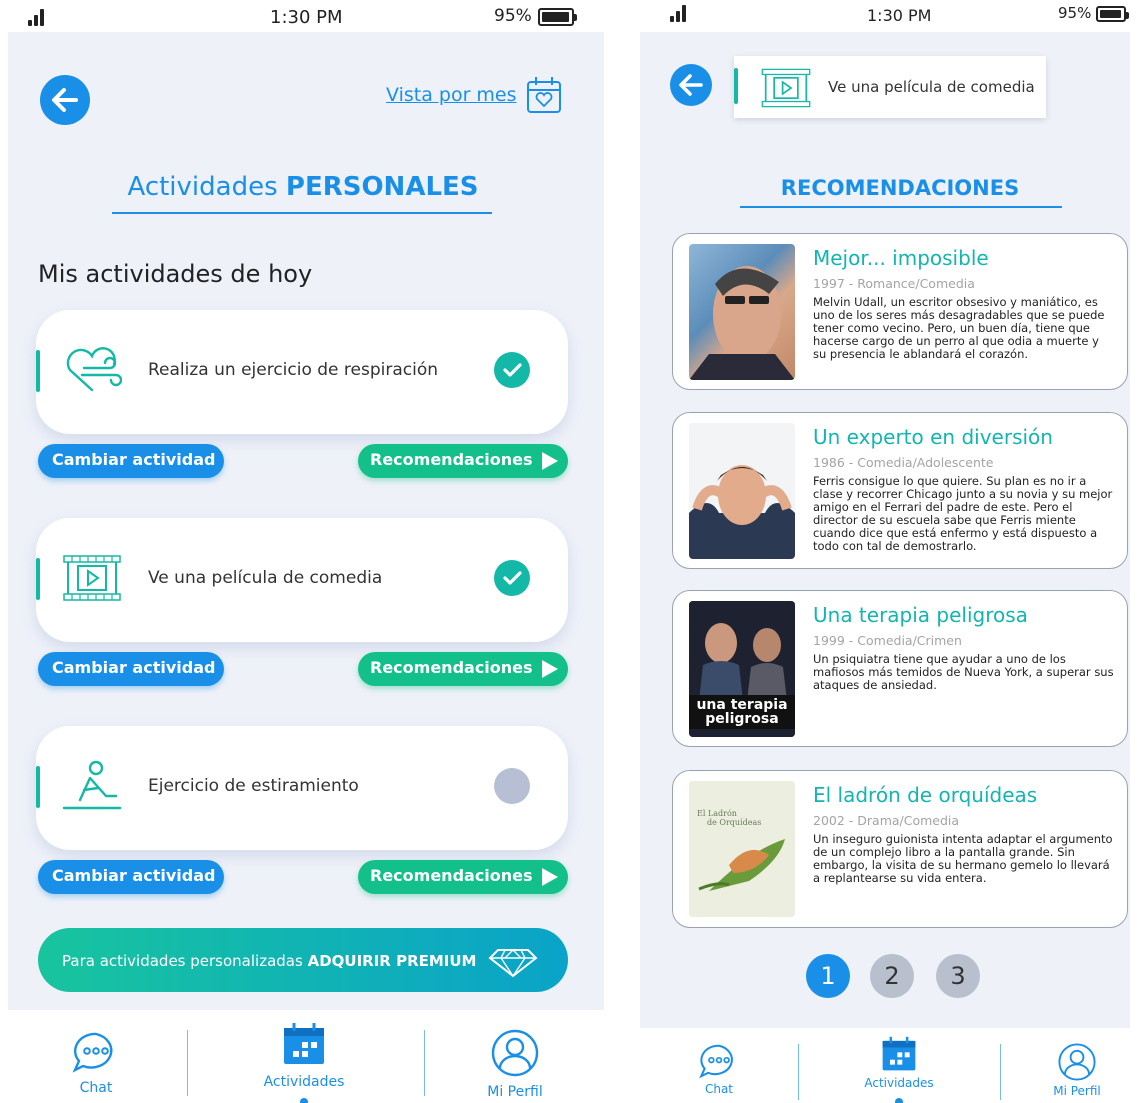  I want to click on premium-text: Para actividades personalizadas, so click(182, 961).